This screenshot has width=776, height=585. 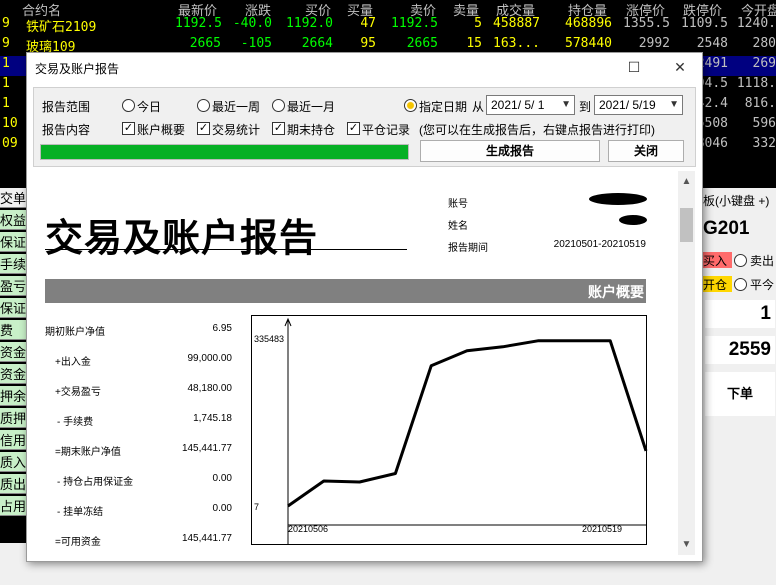 What do you see at coordinates (686, 363) in the screenshot?
I see `report-scrollbar: ▲ ▼` at bounding box center [686, 363].